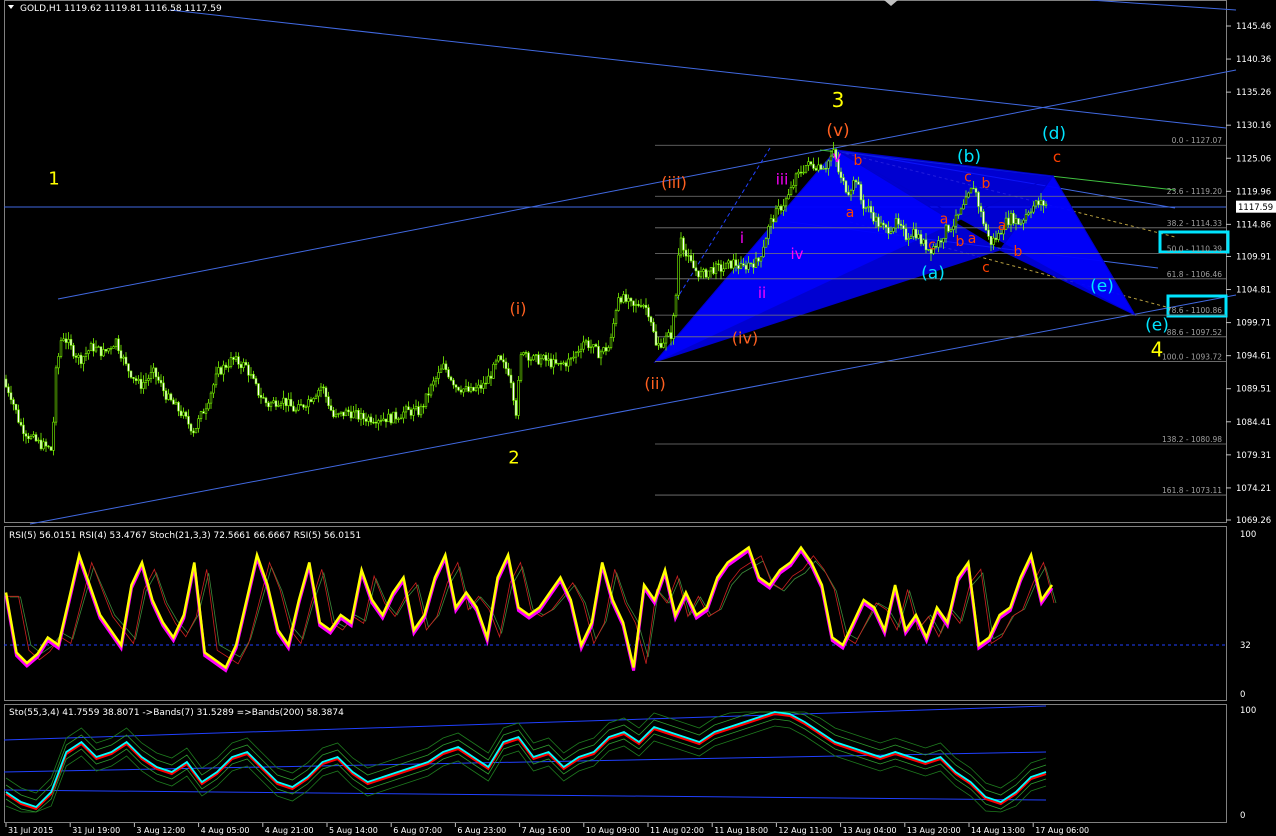  Describe the element at coordinates (1253, 324) in the screenshot. I see `price-tick-label: 1099.71` at that location.